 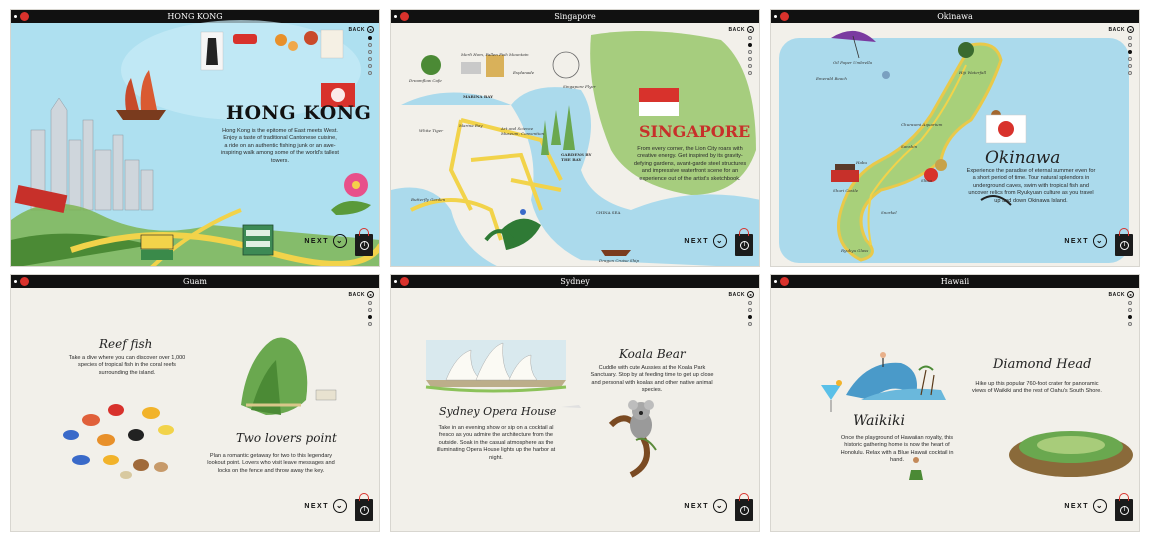 What do you see at coordinates (831, 78) in the screenshot?
I see `map-label: Emerald Beach` at bounding box center [831, 78].